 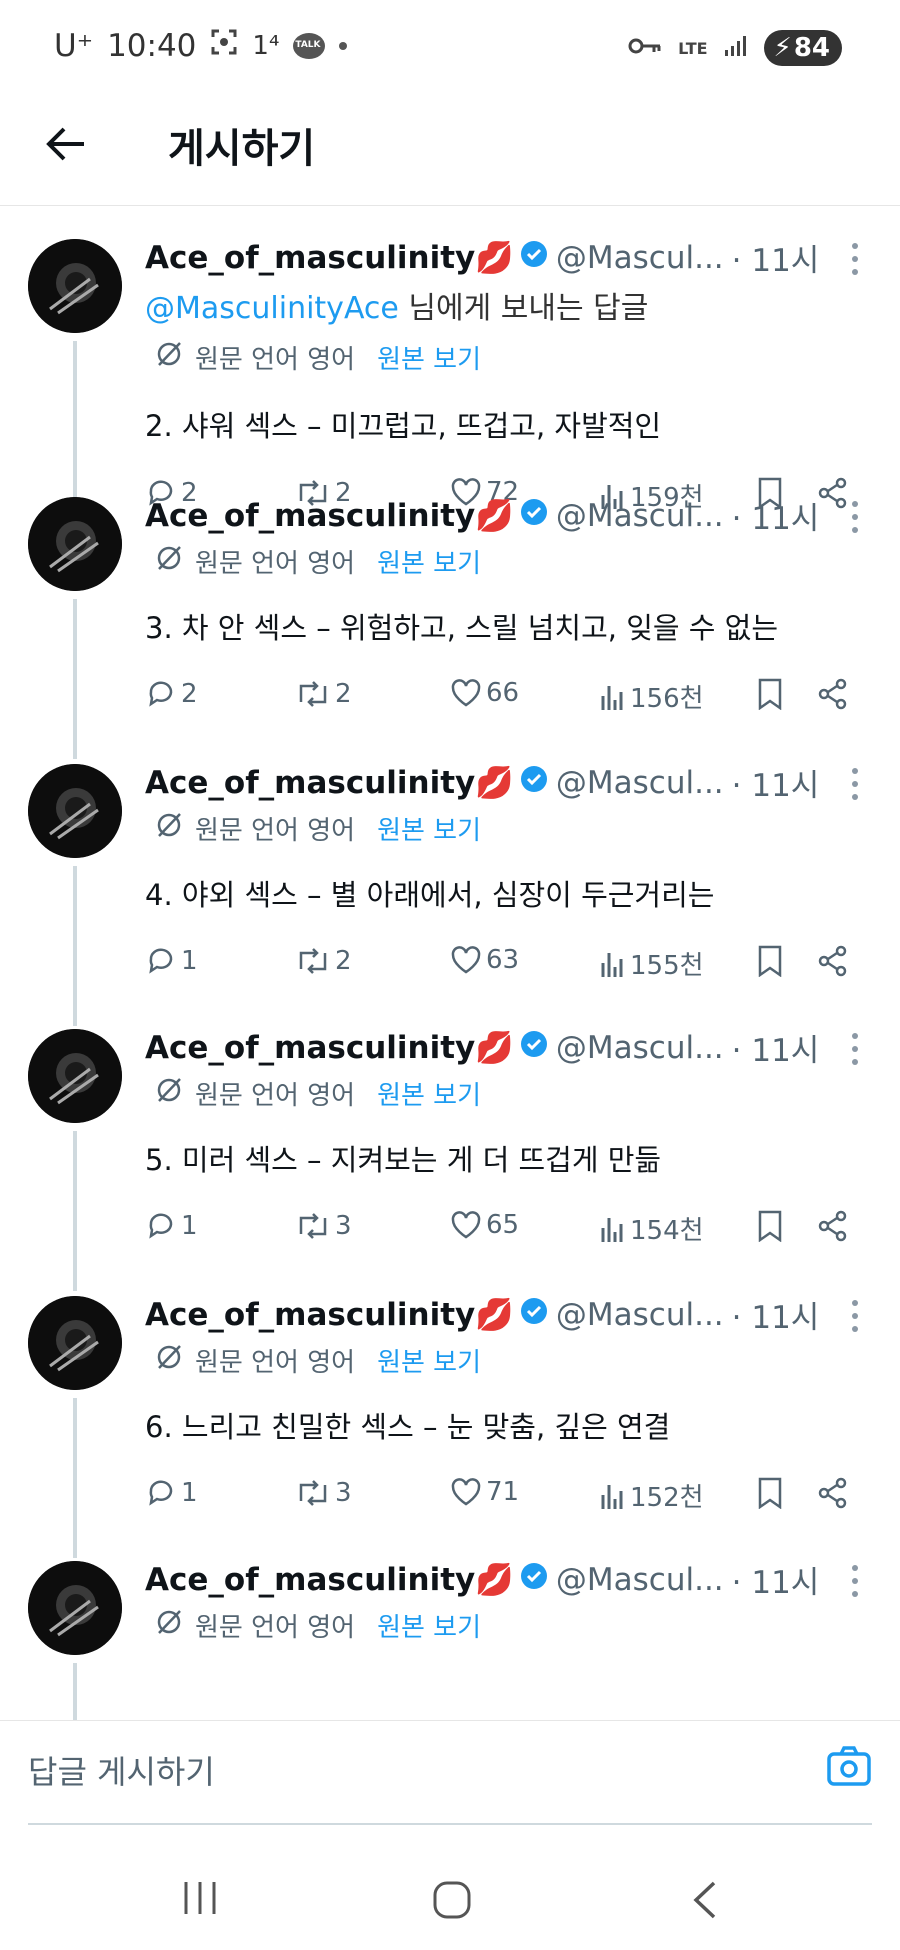 What do you see at coordinates (484, 693) in the screenshot?
I see `like-button: 66` at bounding box center [484, 693].